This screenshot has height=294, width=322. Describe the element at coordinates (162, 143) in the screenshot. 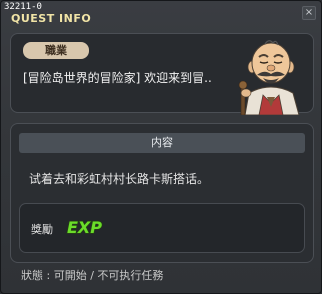

I see `content-header: 内容` at that location.